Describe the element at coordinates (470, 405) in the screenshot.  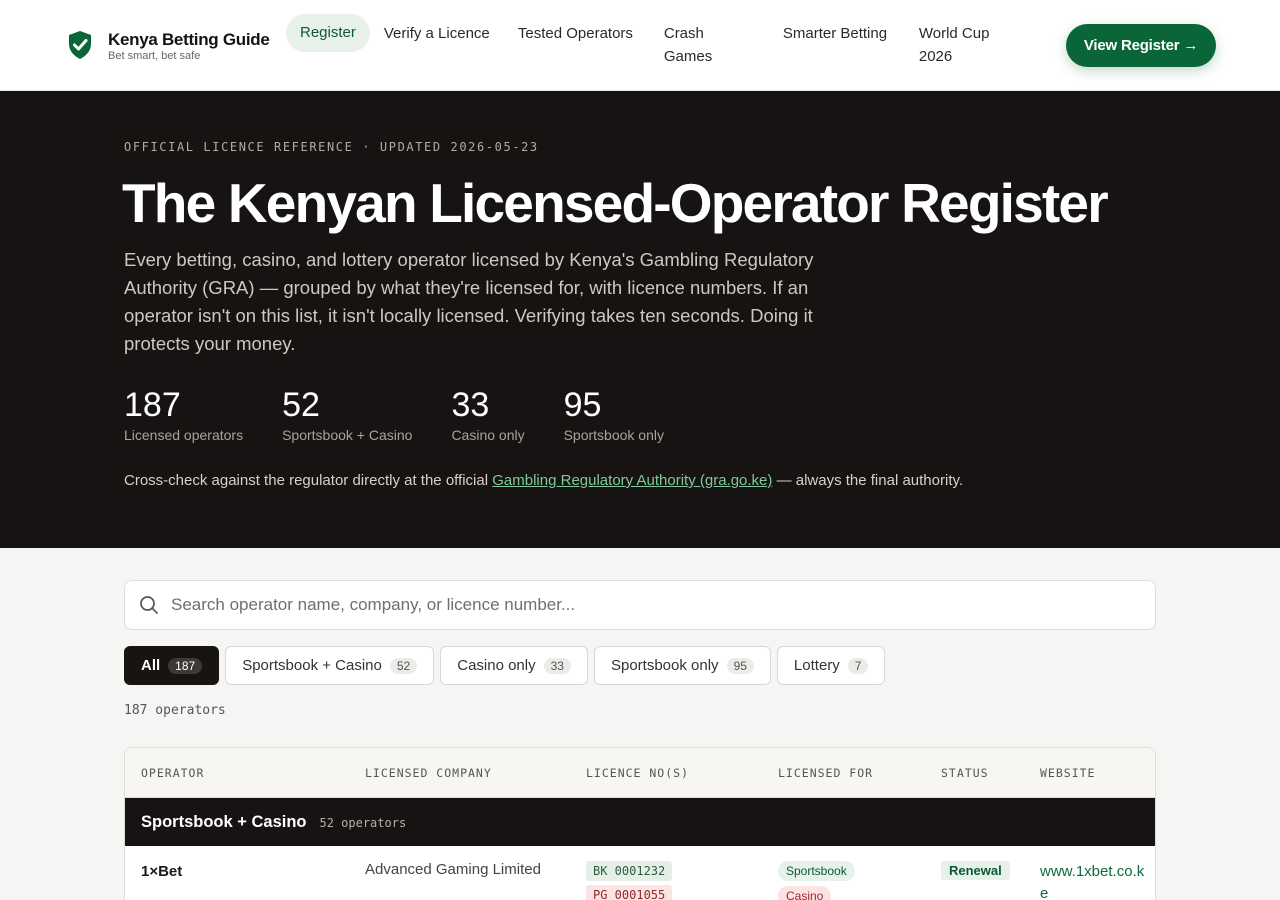
I see `stat-value: 33` at that location.